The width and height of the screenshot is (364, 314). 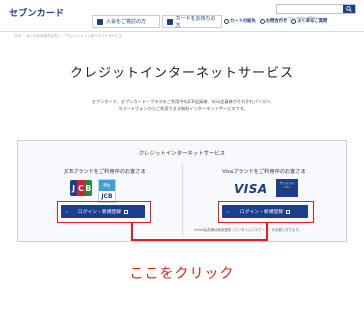 What do you see at coordinates (74, 188) in the screenshot?
I see `jcb-logo-j: J` at bounding box center [74, 188].